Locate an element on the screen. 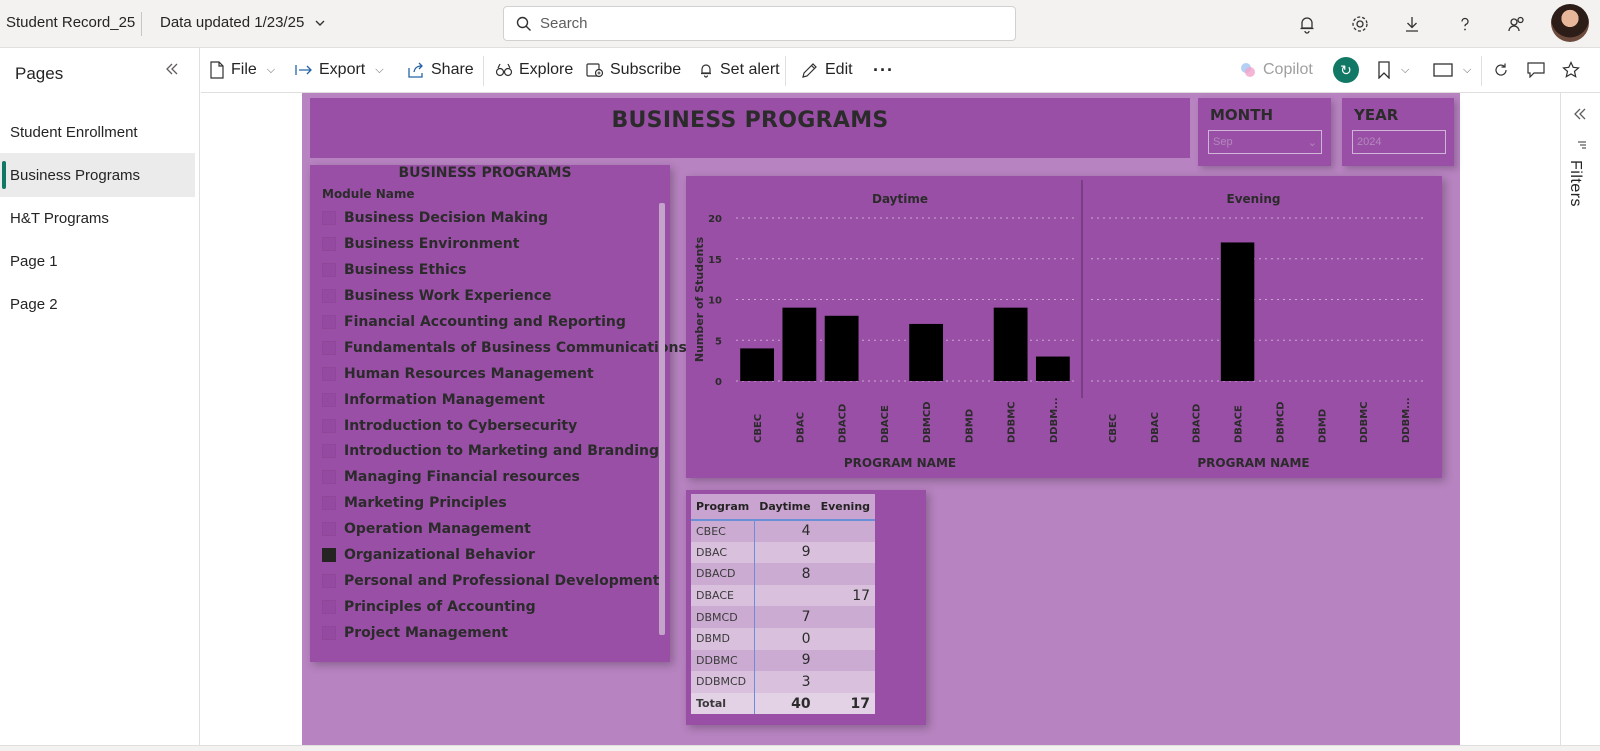 This screenshot has width=1600, height=751. table-row: DBACD 8 is located at coordinates (783, 574).